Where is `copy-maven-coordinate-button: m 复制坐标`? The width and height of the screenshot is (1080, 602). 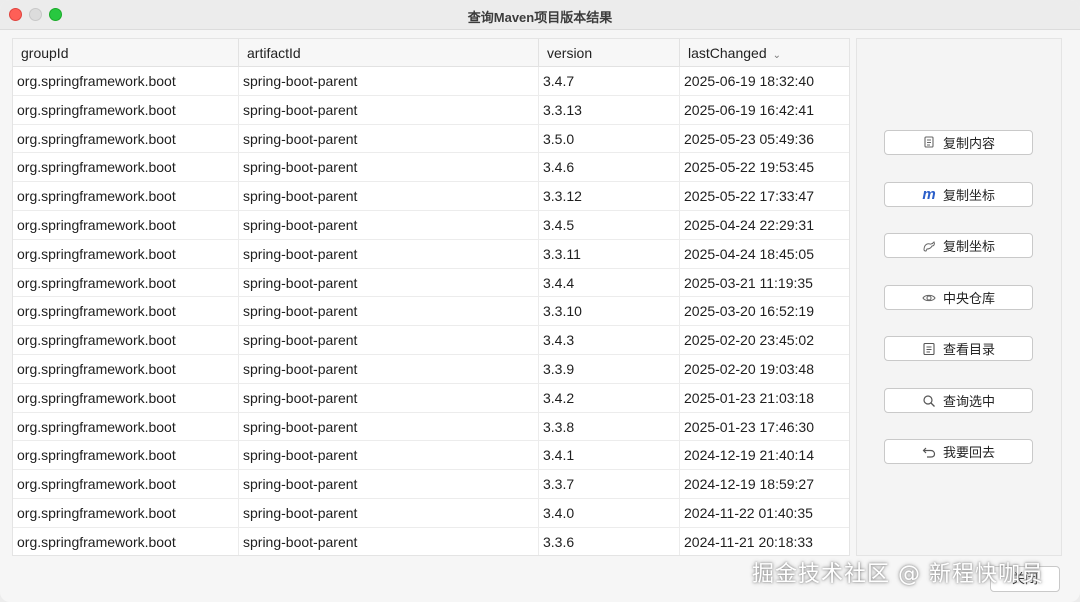
copy-maven-coordinate-button: m 复制坐标 is located at coordinates (958, 194).